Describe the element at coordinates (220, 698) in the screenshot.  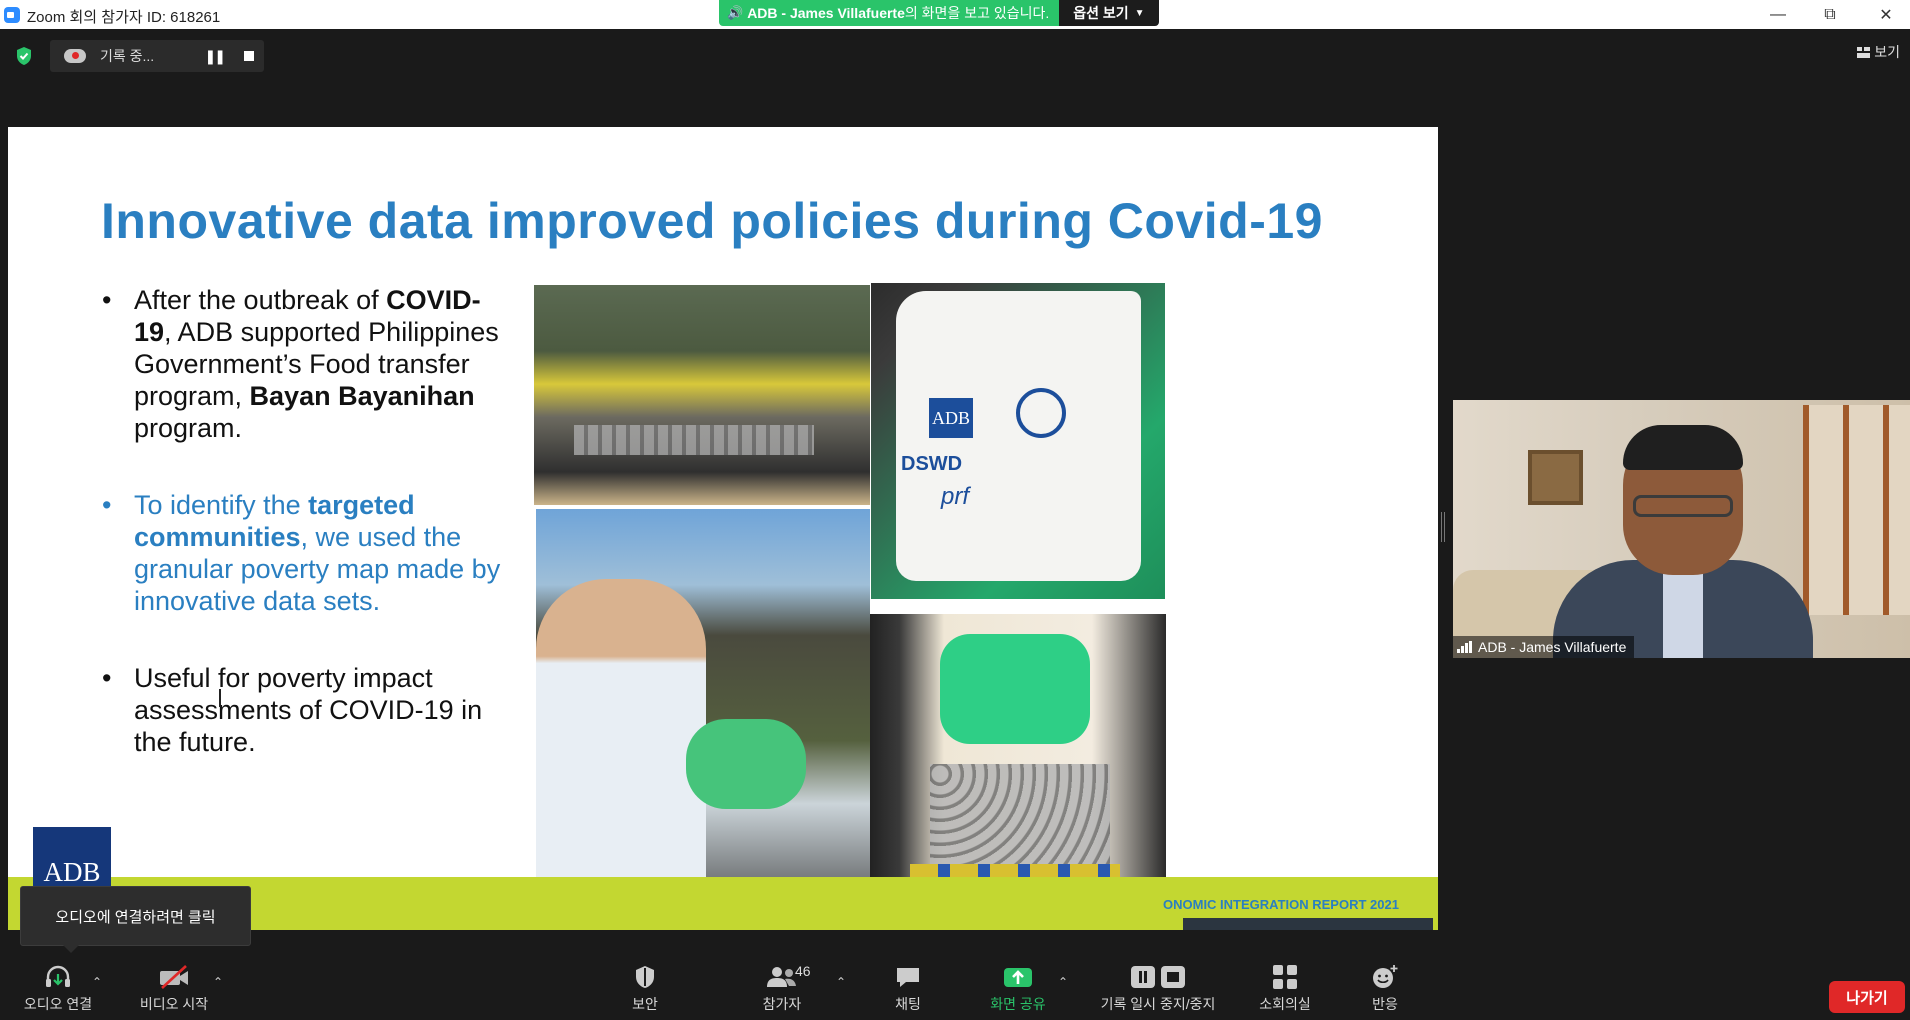
I see `text-cursor-icon` at that location.